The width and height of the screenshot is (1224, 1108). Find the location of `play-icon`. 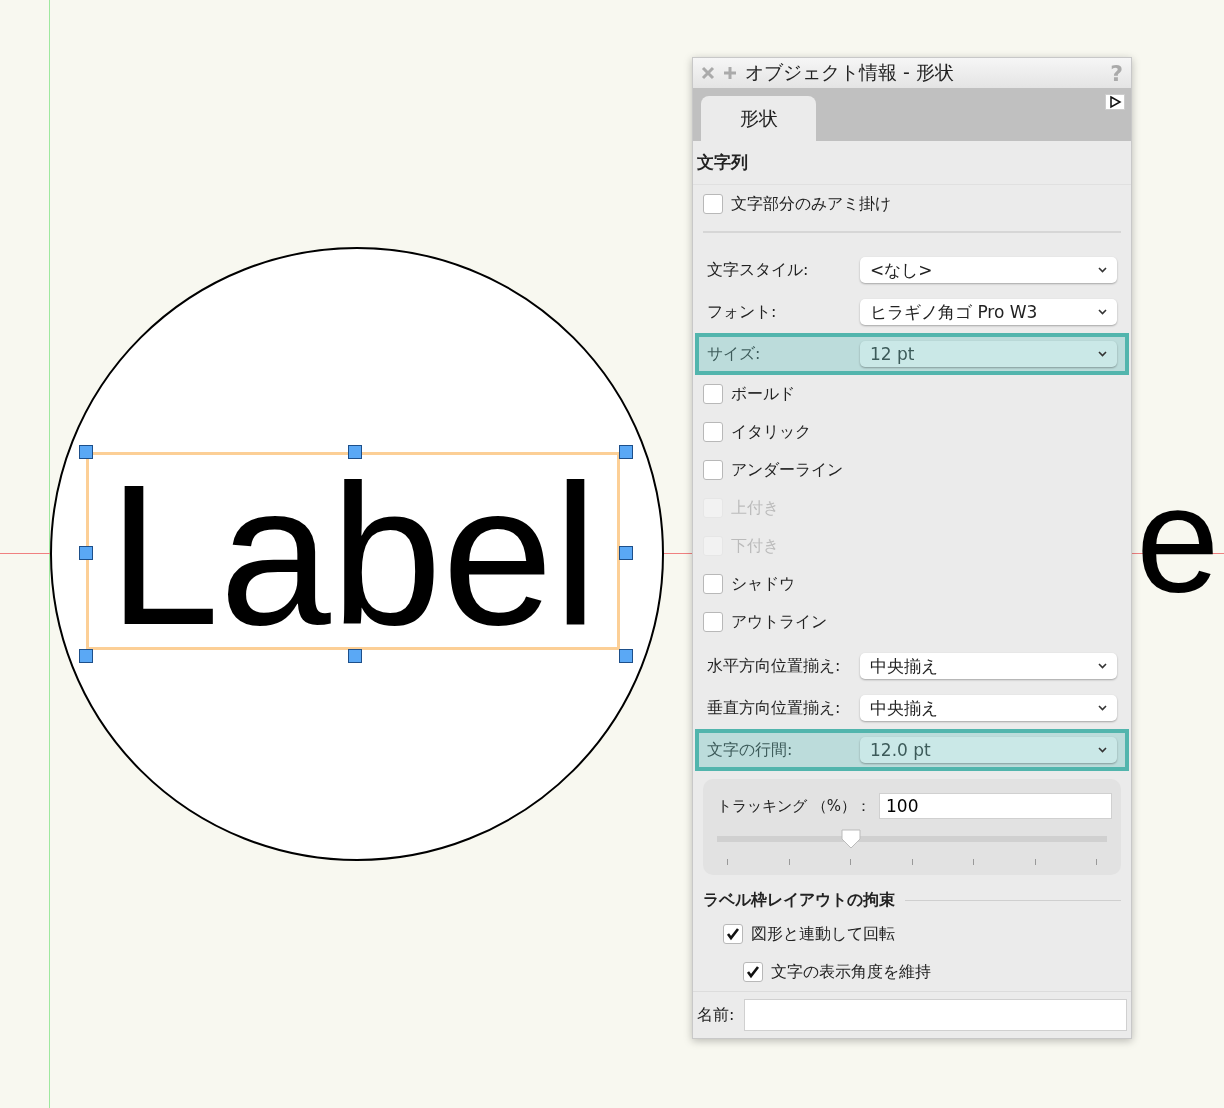

play-icon is located at coordinates (1115, 102).